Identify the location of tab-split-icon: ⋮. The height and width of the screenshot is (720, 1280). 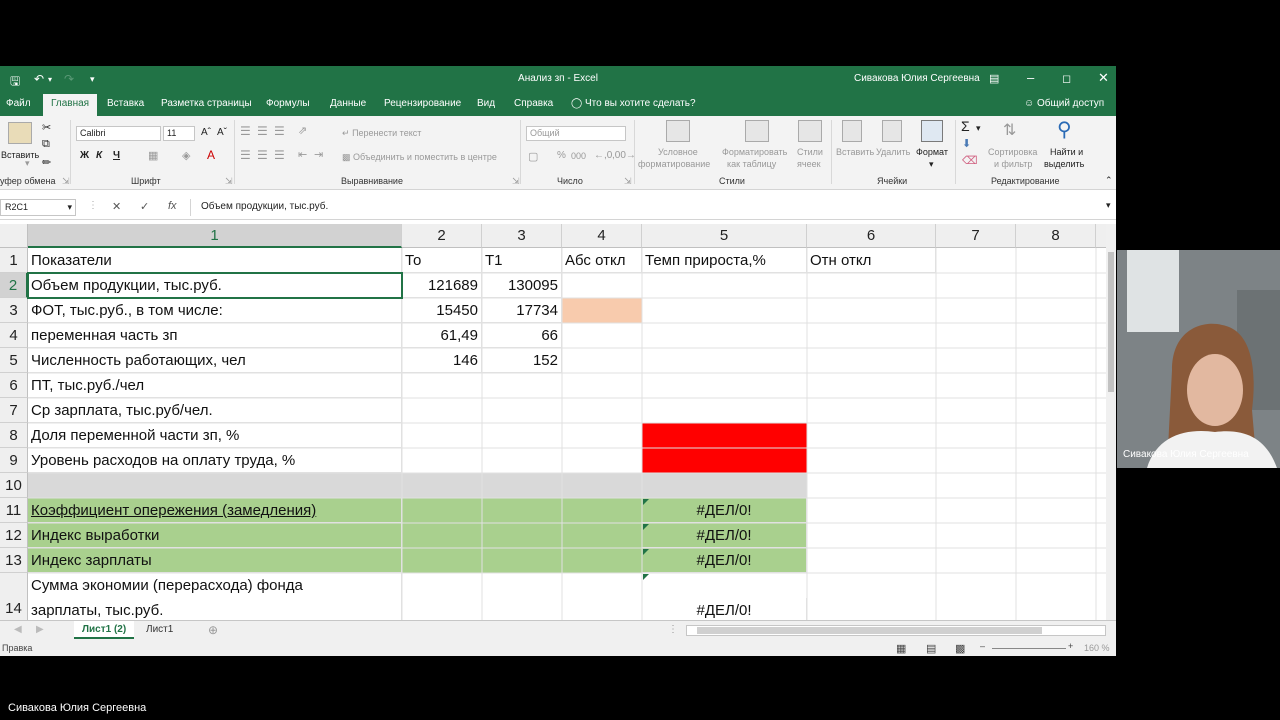
(673, 629).